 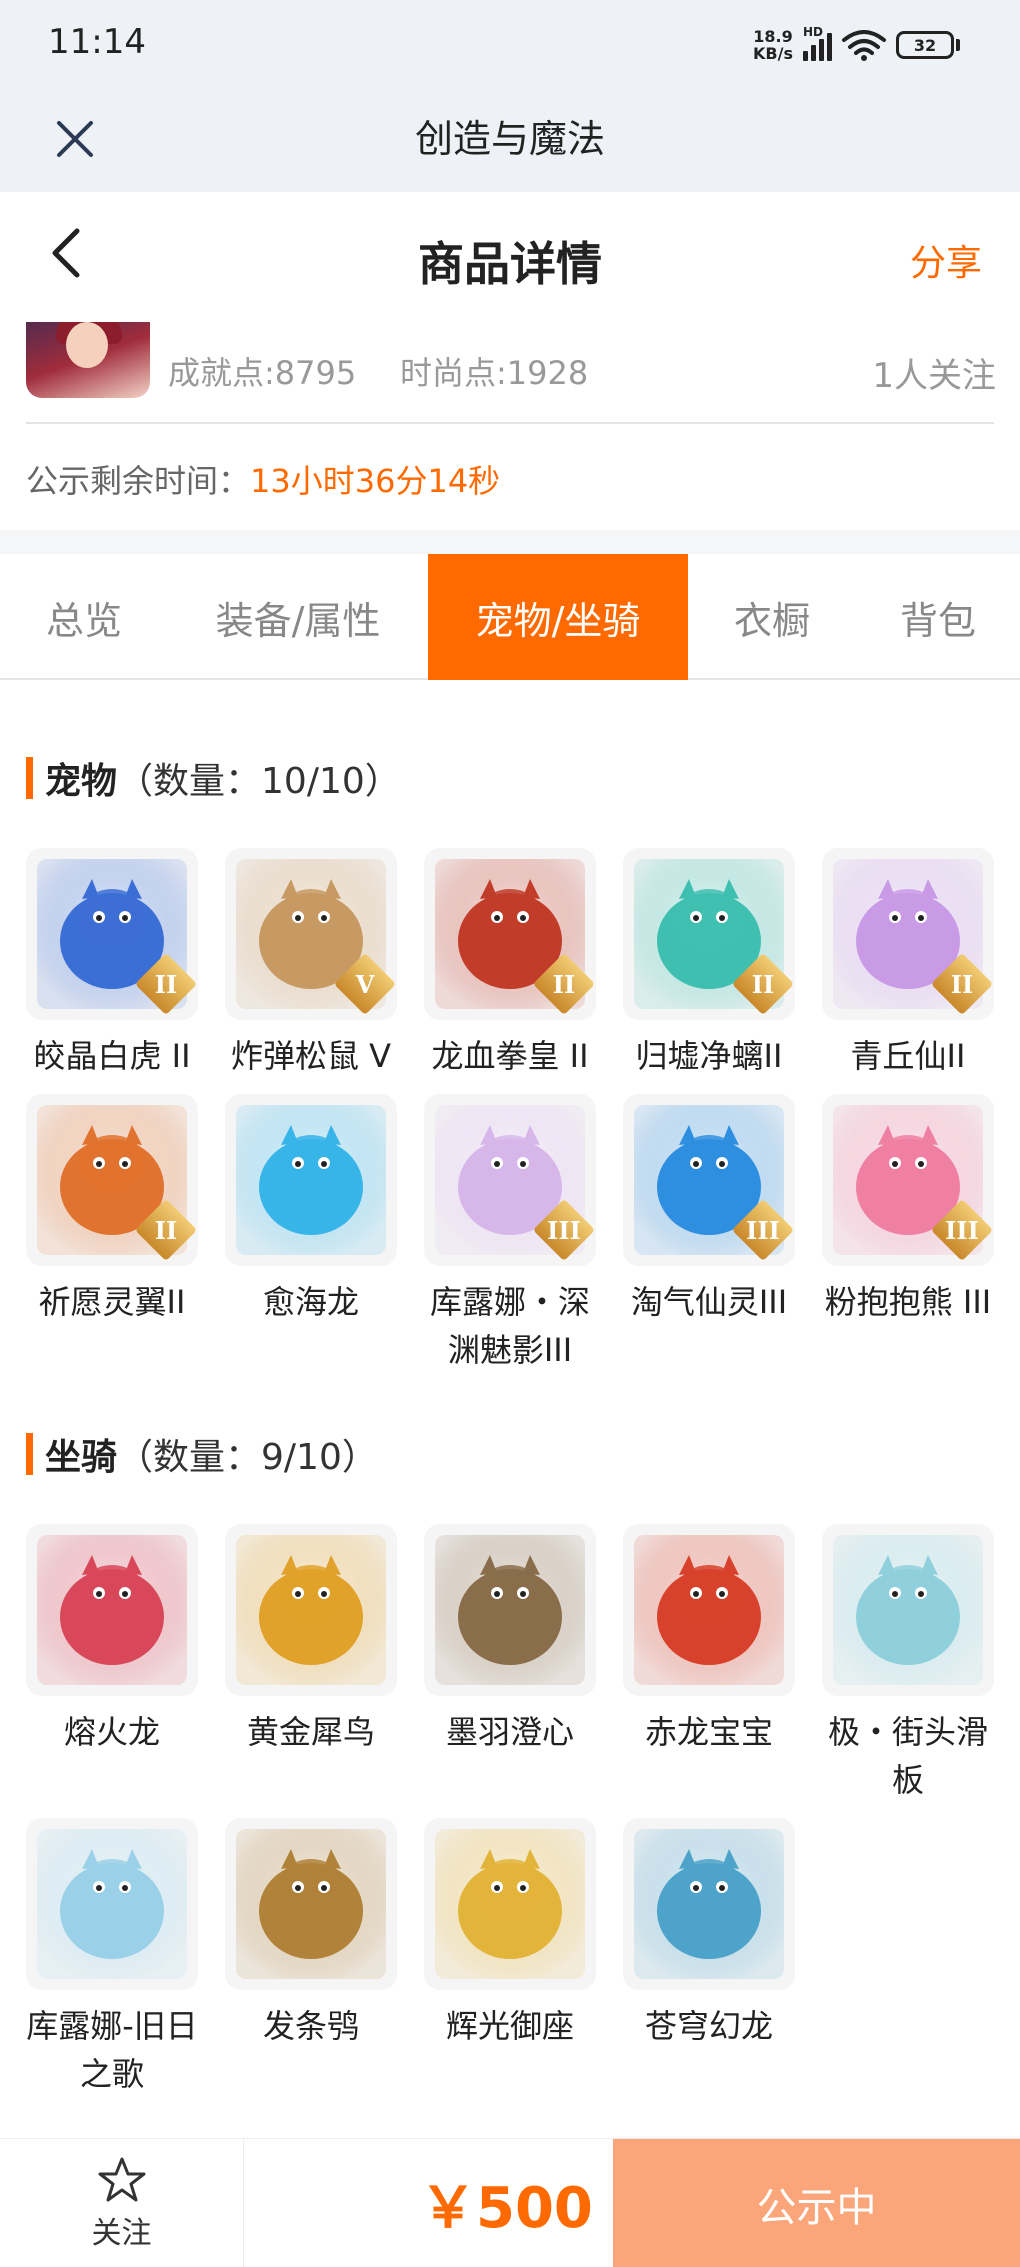 I want to click on pet-item: III 淘气仙灵III, so click(x=709, y=1210).